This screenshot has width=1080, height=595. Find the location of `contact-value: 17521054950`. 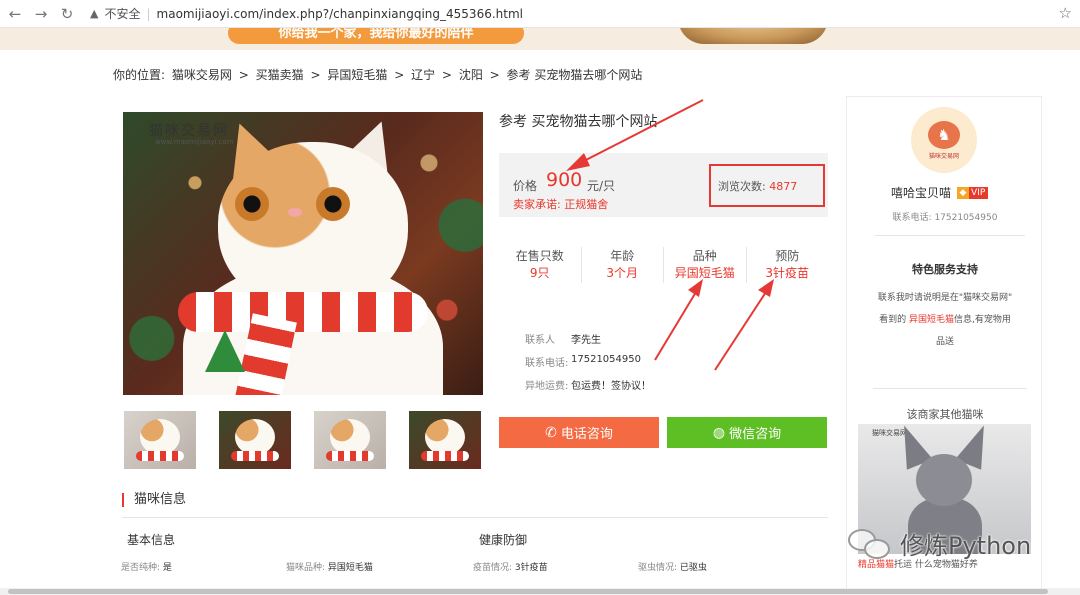

contact-value: 17521054950 is located at coordinates (606, 359).